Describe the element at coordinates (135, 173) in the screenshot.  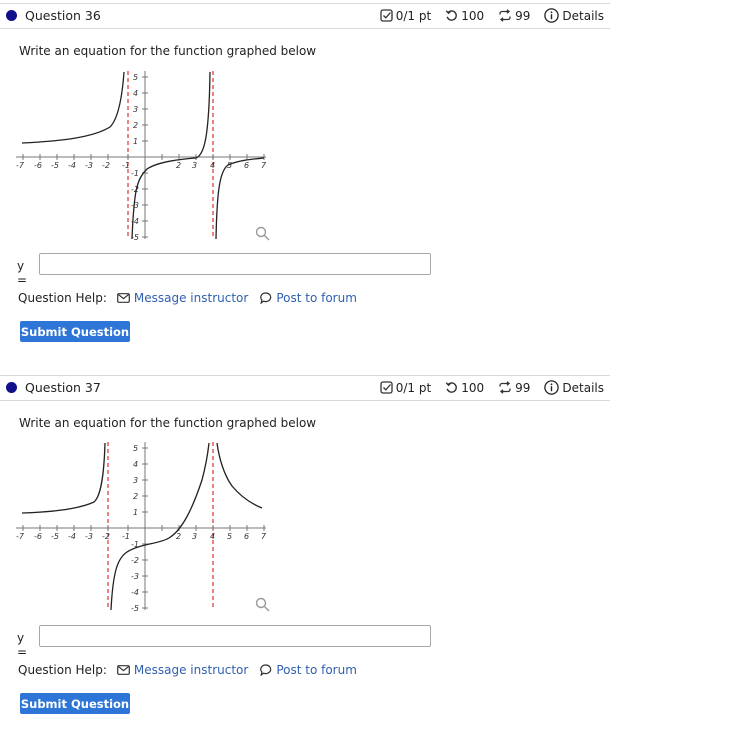
I see `y-tick-label: -1` at that location.